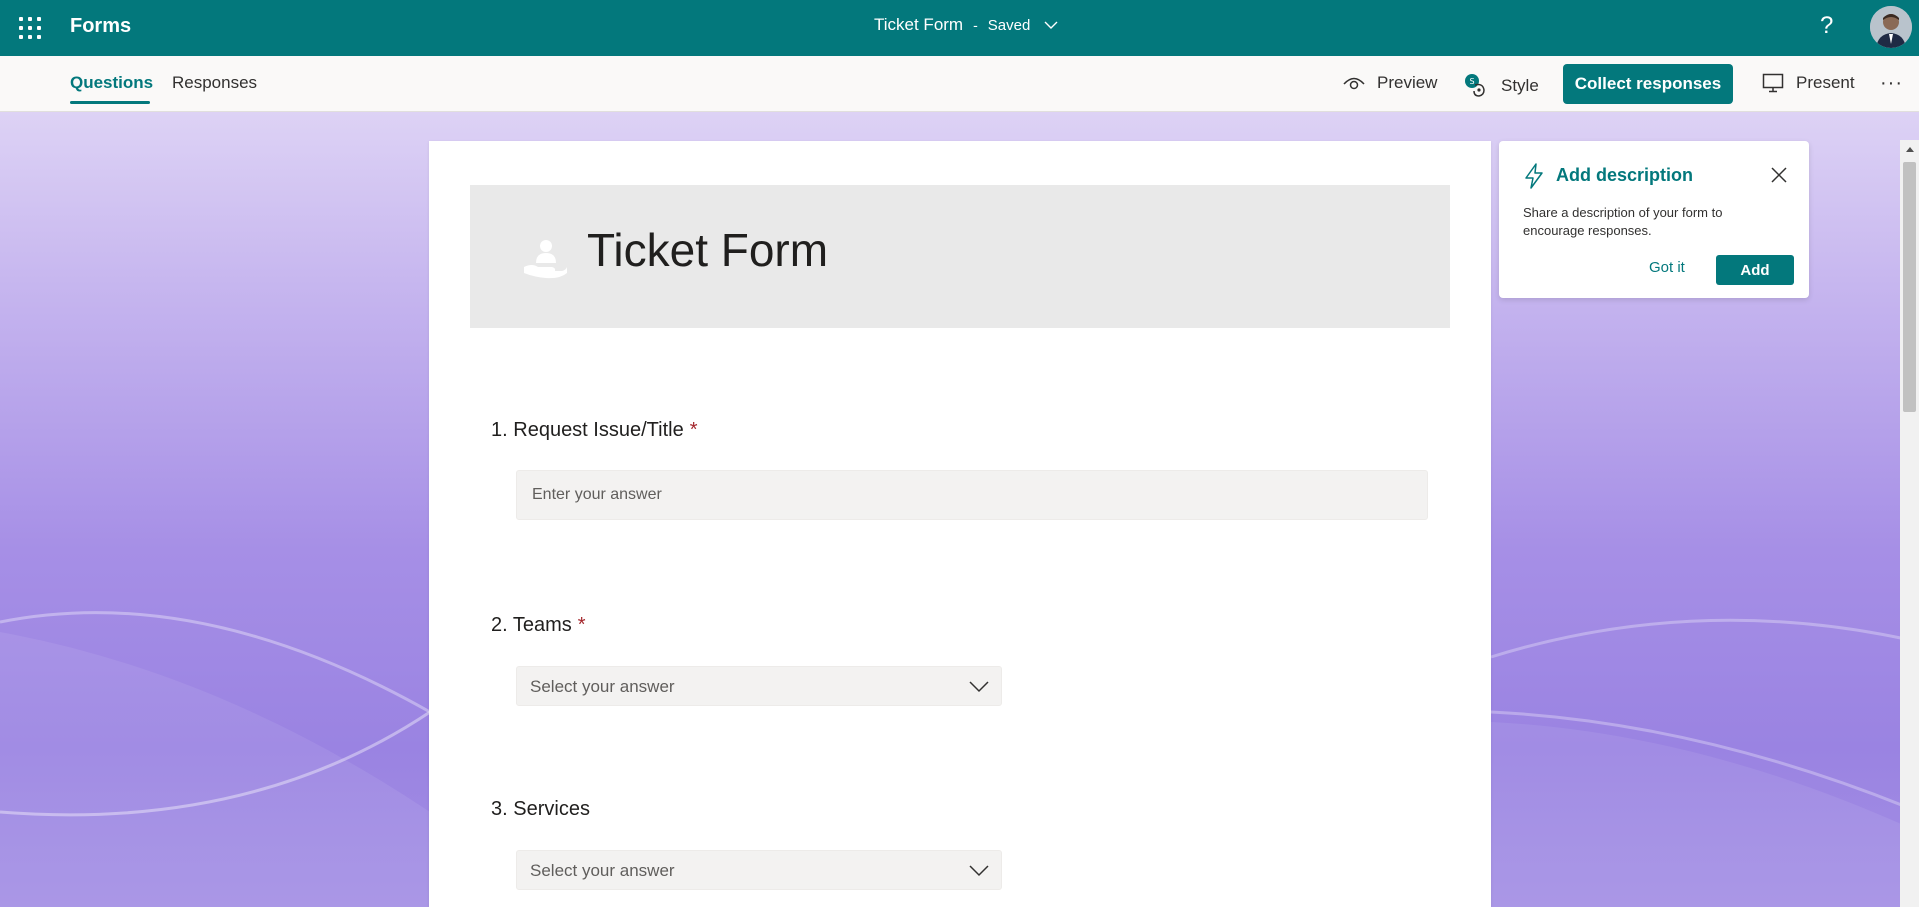 The width and height of the screenshot is (1919, 907). Describe the element at coordinates (1825, 82) in the screenshot. I see `present-label: Present` at that location.